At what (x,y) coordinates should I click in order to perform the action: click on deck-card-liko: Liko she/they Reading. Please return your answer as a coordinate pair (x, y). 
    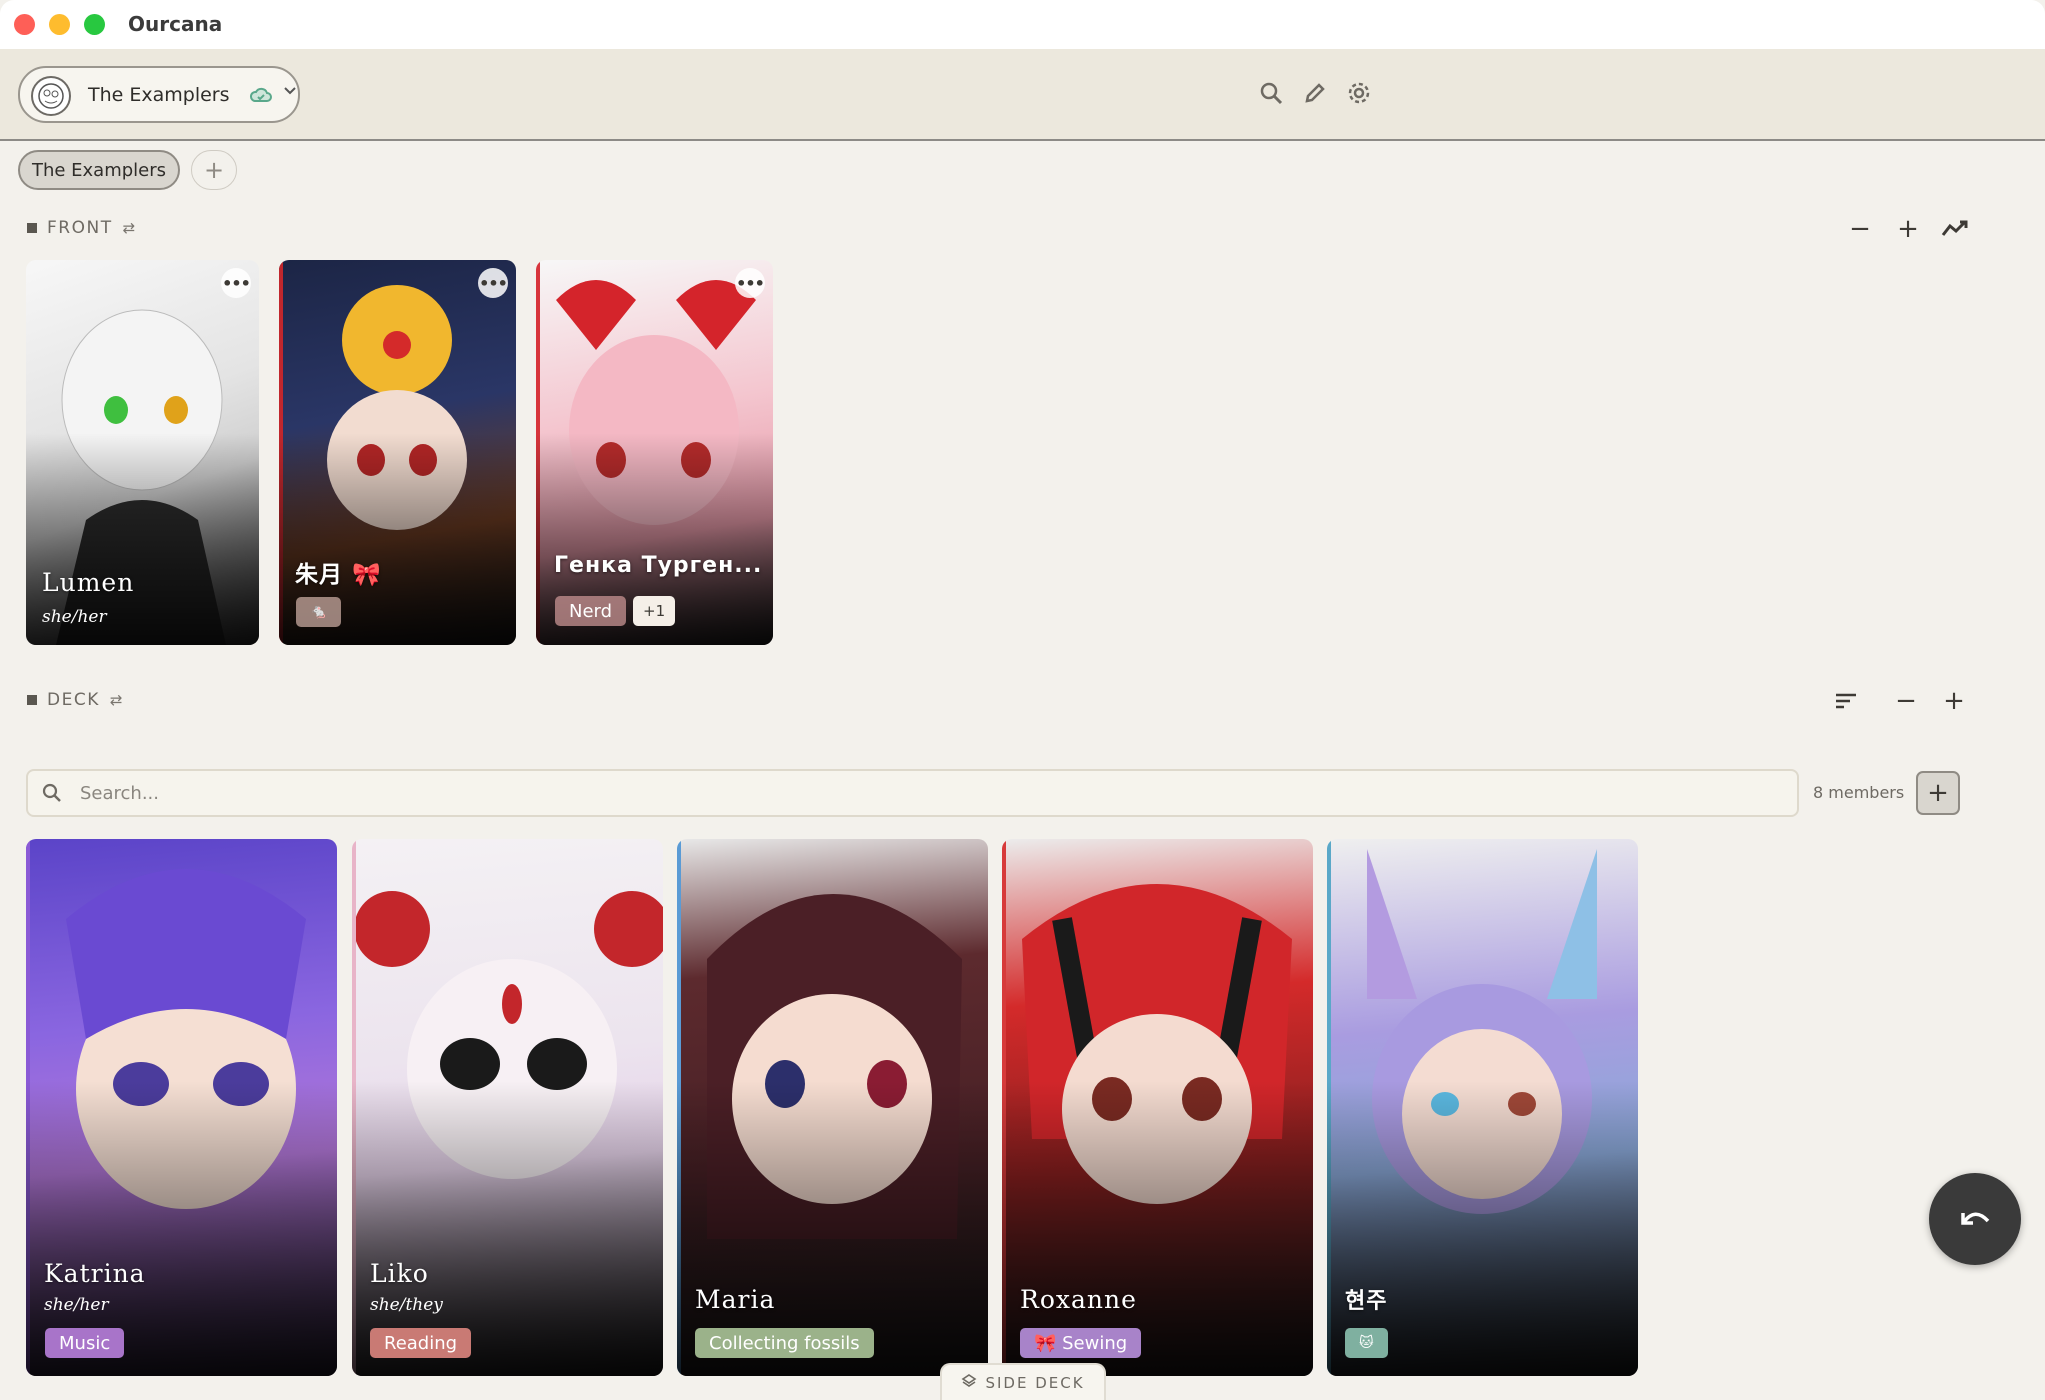
    Looking at the image, I should click on (507, 1107).